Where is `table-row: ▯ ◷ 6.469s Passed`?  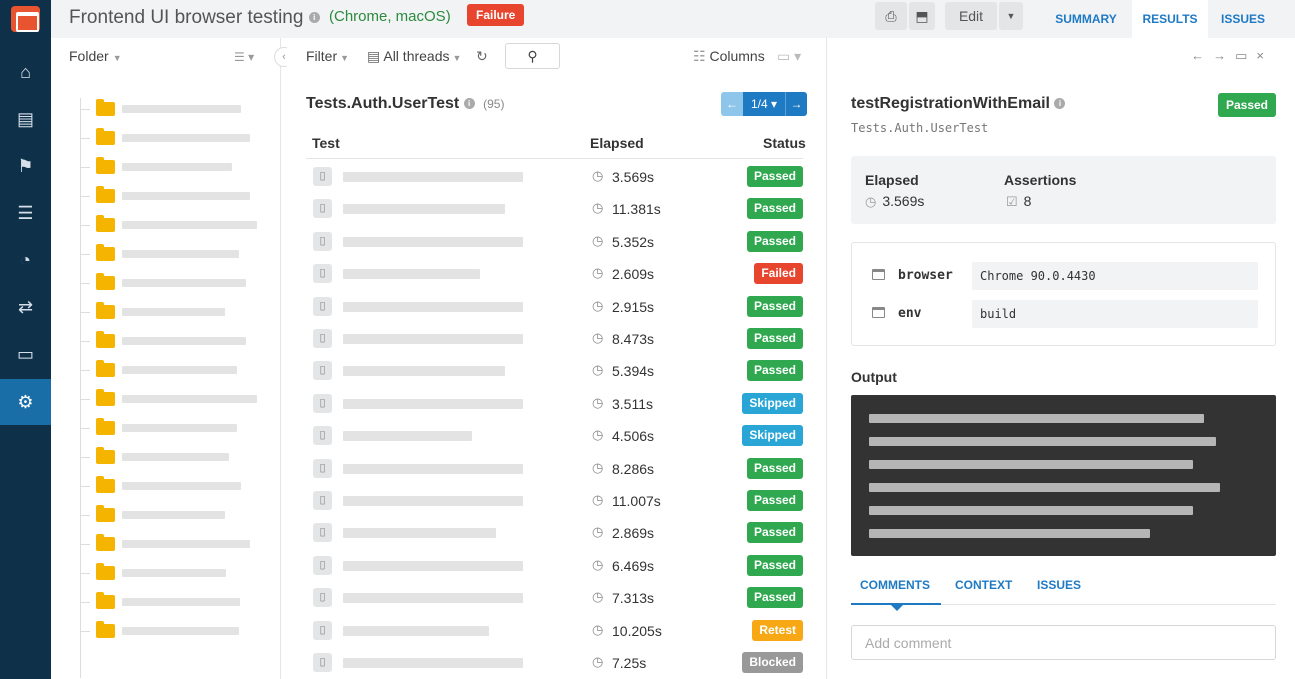
table-row: ▯ ◷ 6.469s Passed is located at coordinates (554, 565).